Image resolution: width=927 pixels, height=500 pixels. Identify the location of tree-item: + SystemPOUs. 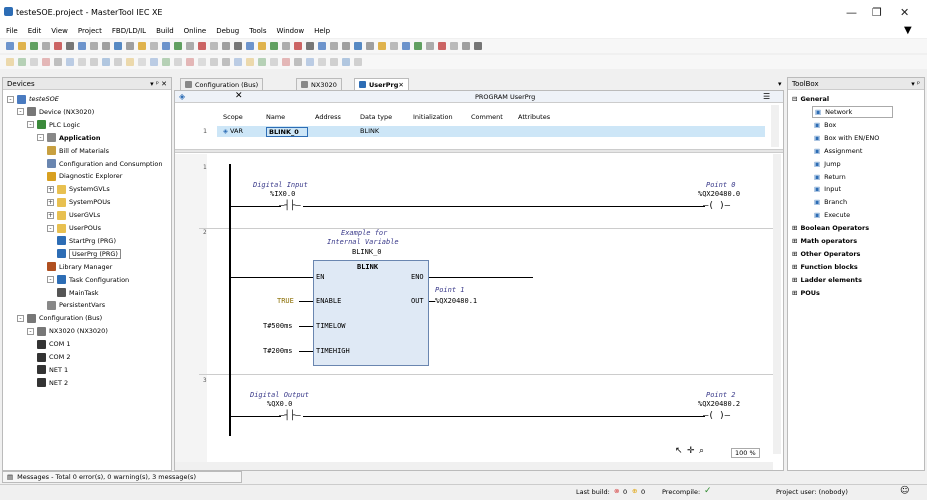
(78, 202).